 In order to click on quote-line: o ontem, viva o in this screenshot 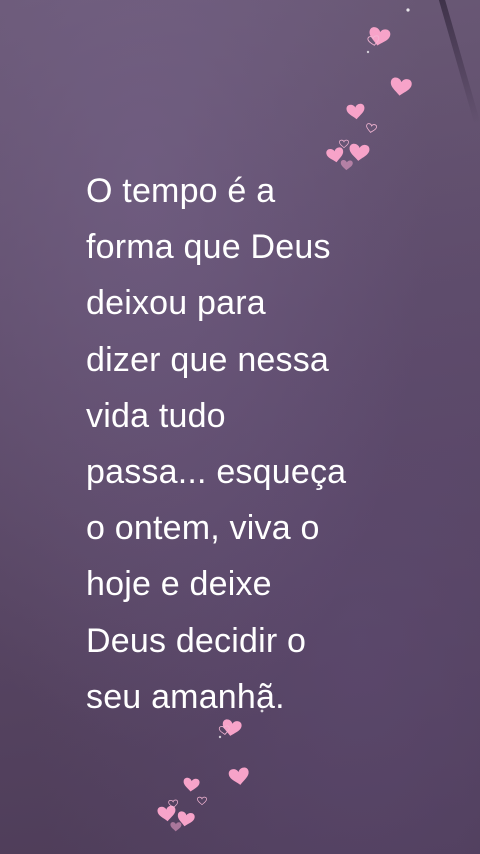, I will do `click(203, 528)`.